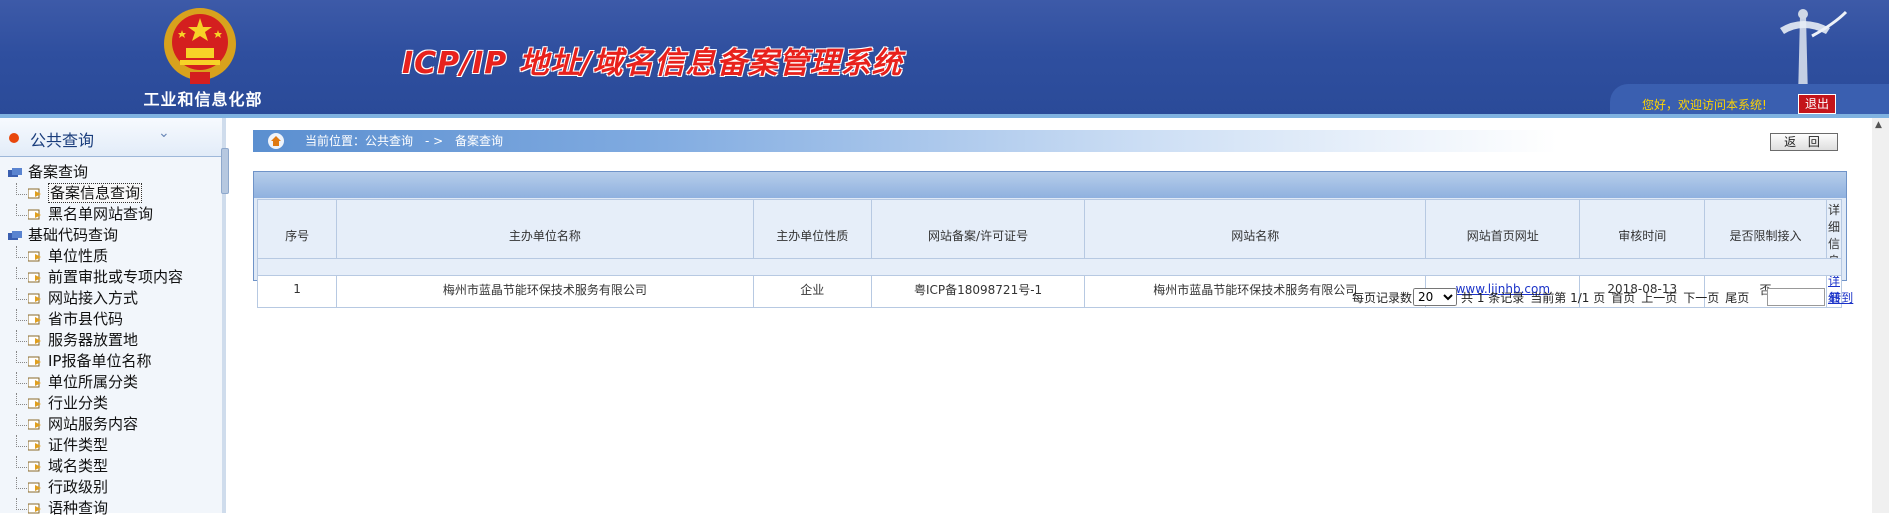  What do you see at coordinates (111, 137) in the screenshot?
I see `sidebar-header: 公共查询 ⌄` at bounding box center [111, 137].